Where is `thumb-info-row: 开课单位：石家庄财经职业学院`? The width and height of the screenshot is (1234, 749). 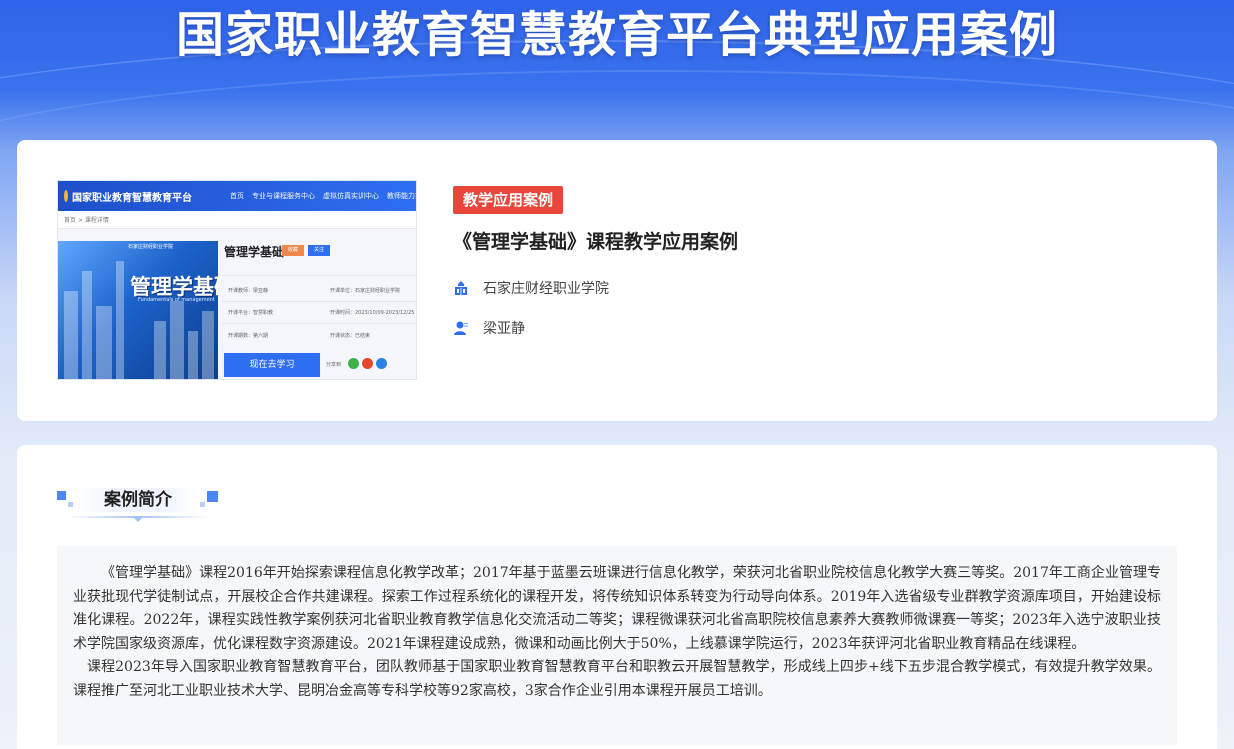
thumb-info-row: 开课单位：石家庄财经职业学院 is located at coordinates (365, 291).